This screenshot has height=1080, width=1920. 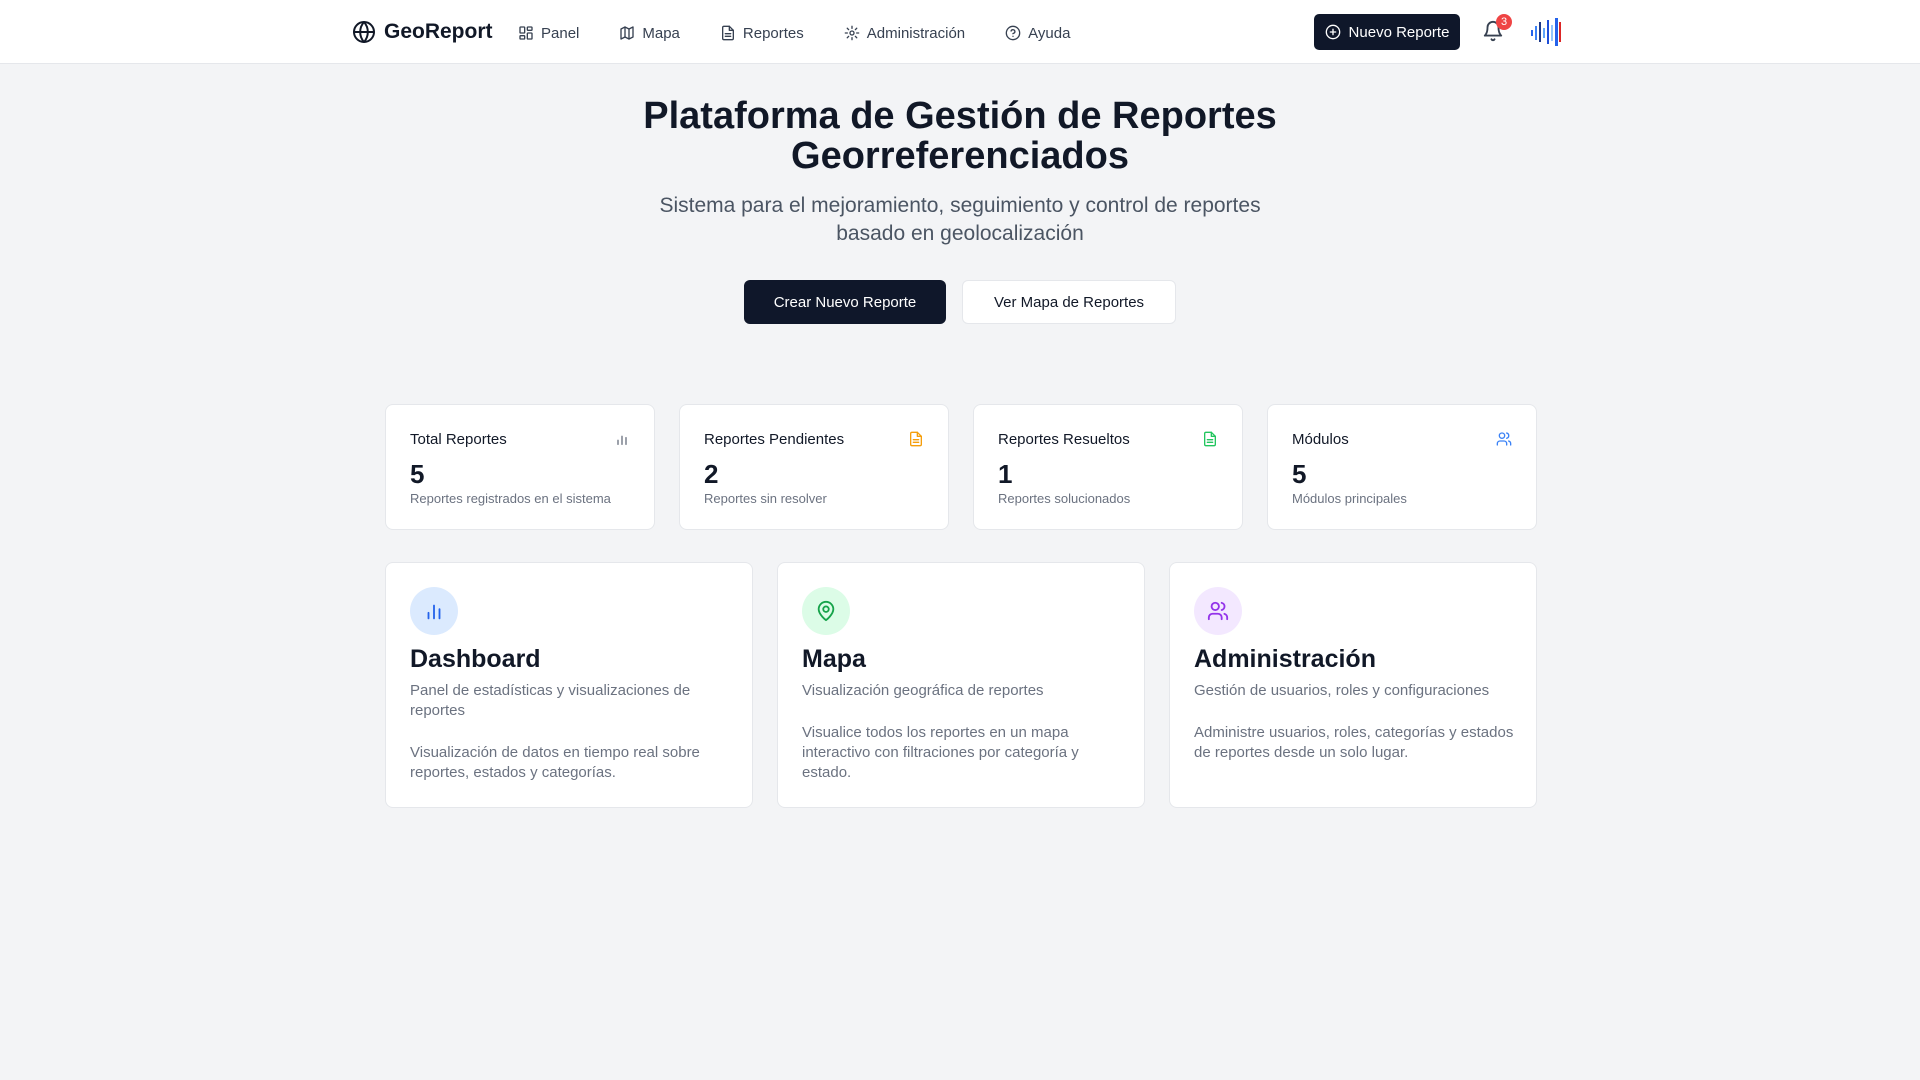 What do you see at coordinates (438, 31) in the screenshot?
I see `brand-name: GeoReport` at bounding box center [438, 31].